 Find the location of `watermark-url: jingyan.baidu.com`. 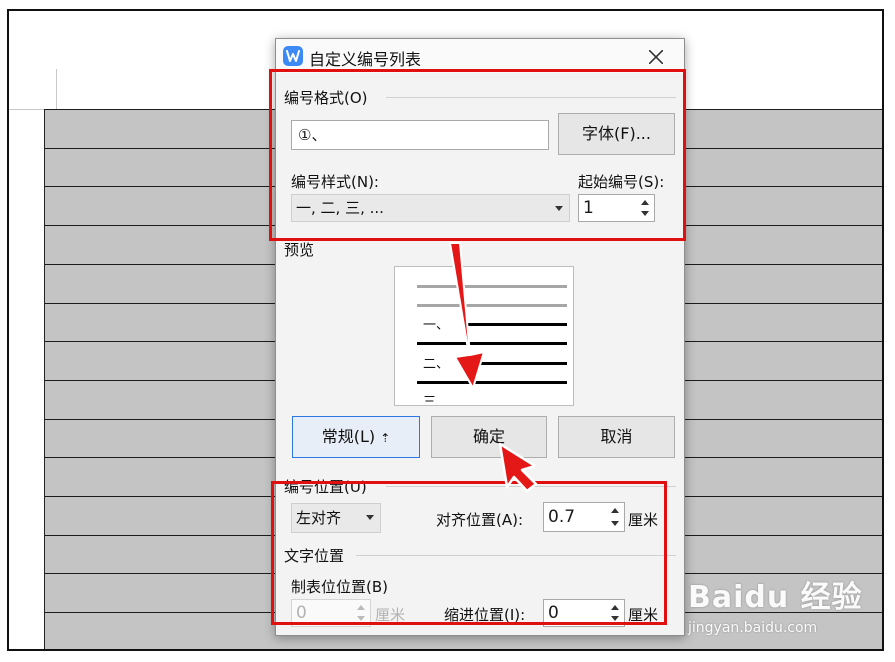

watermark-url: jingyan.baidu.com is located at coordinates (753, 628).